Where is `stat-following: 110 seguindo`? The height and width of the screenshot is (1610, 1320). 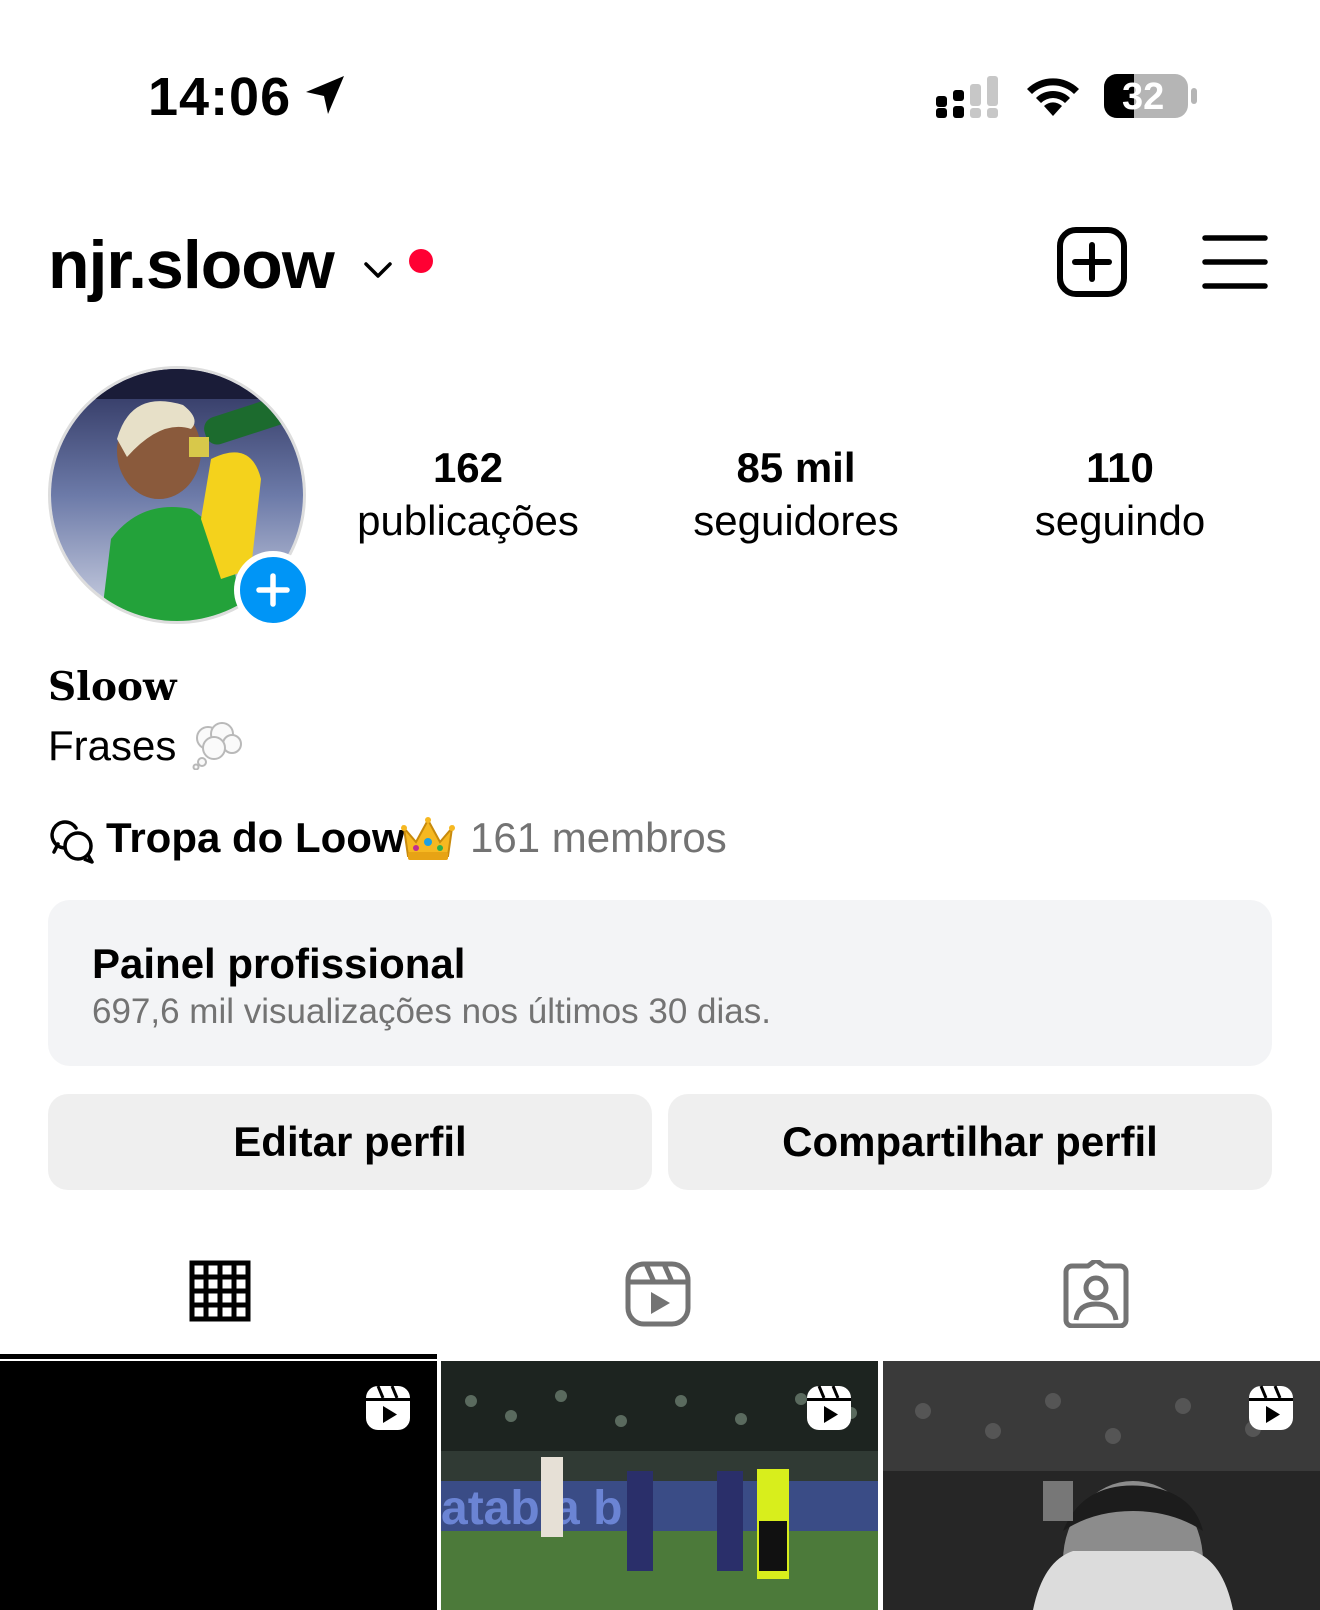 stat-following: 110 seguindo is located at coordinates (1120, 493).